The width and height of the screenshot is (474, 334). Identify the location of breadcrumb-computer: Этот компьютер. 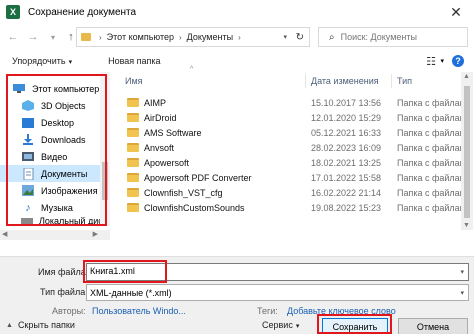
(140, 37).